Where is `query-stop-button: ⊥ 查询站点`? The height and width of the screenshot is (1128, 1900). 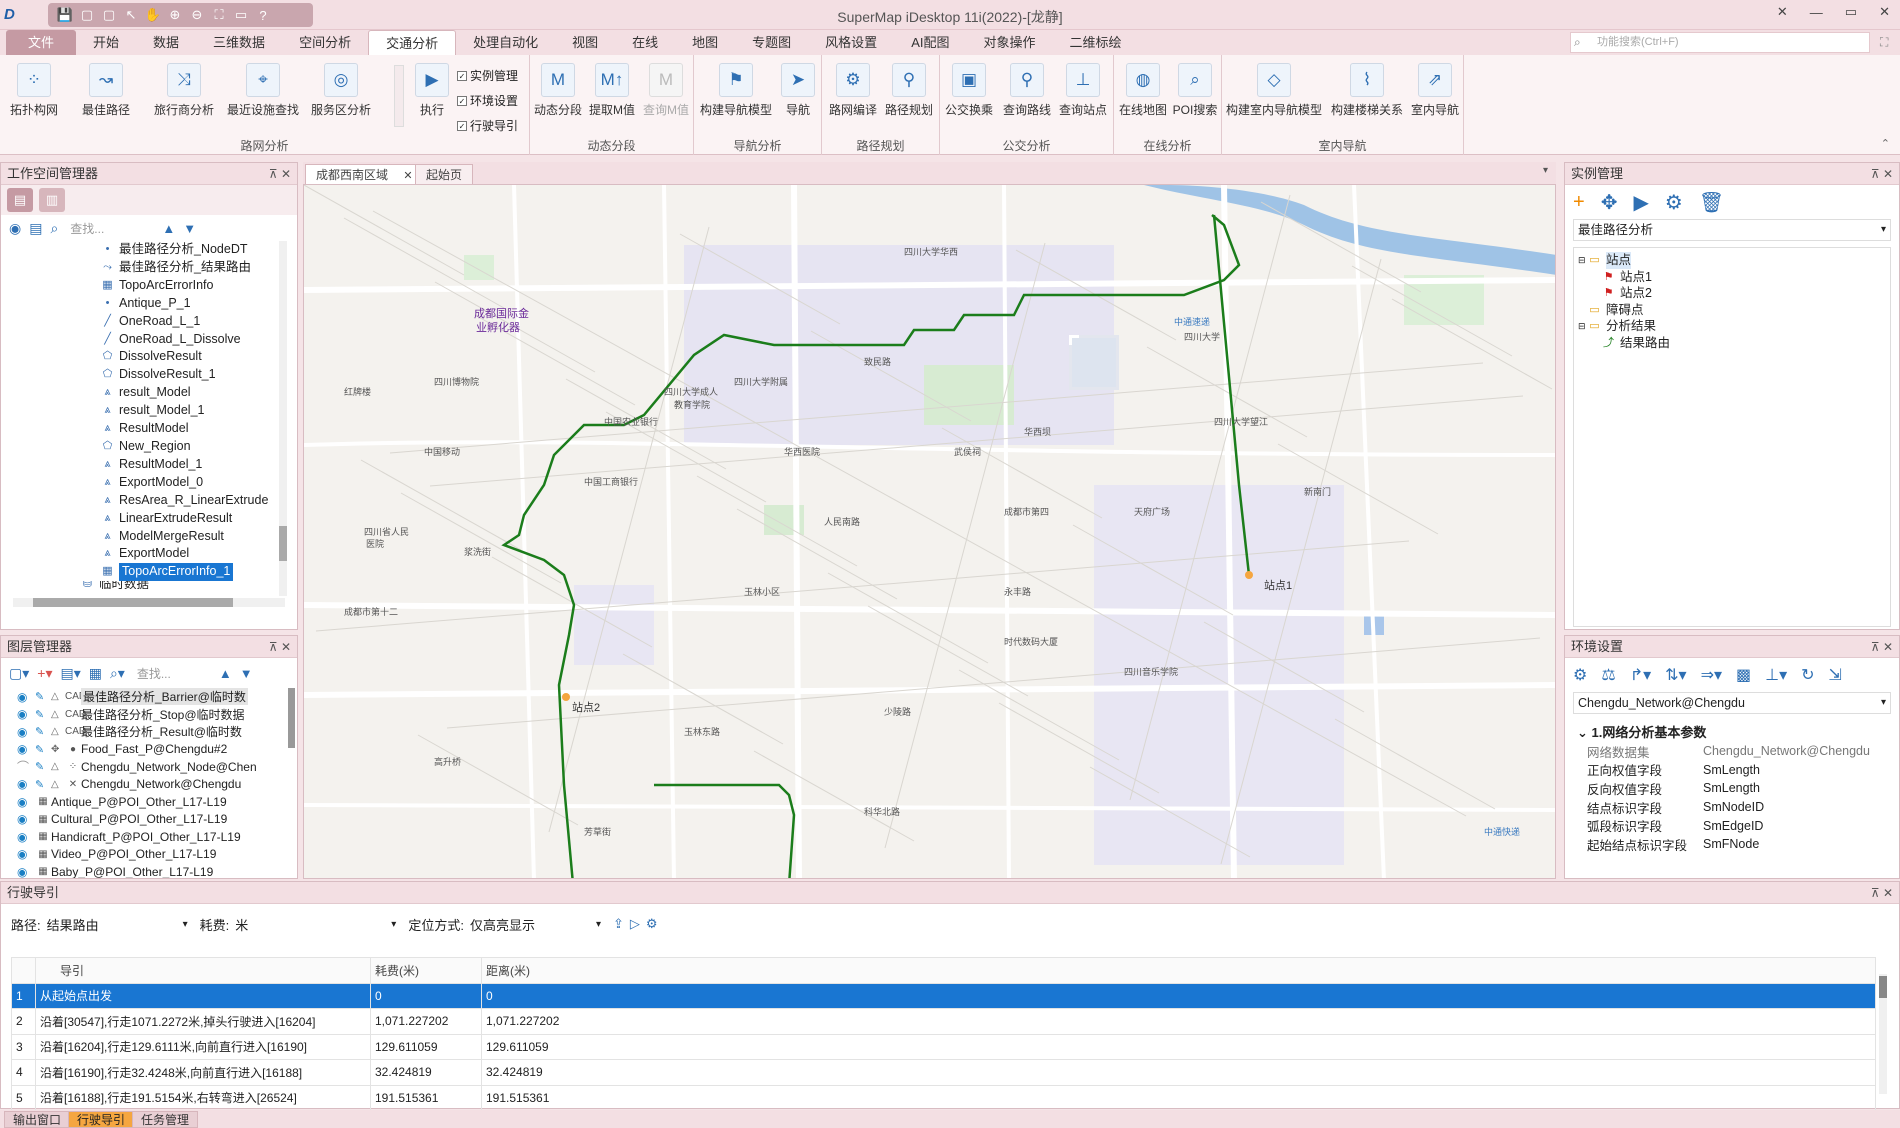 query-stop-button: ⊥ 查询站点 is located at coordinates (1083, 90).